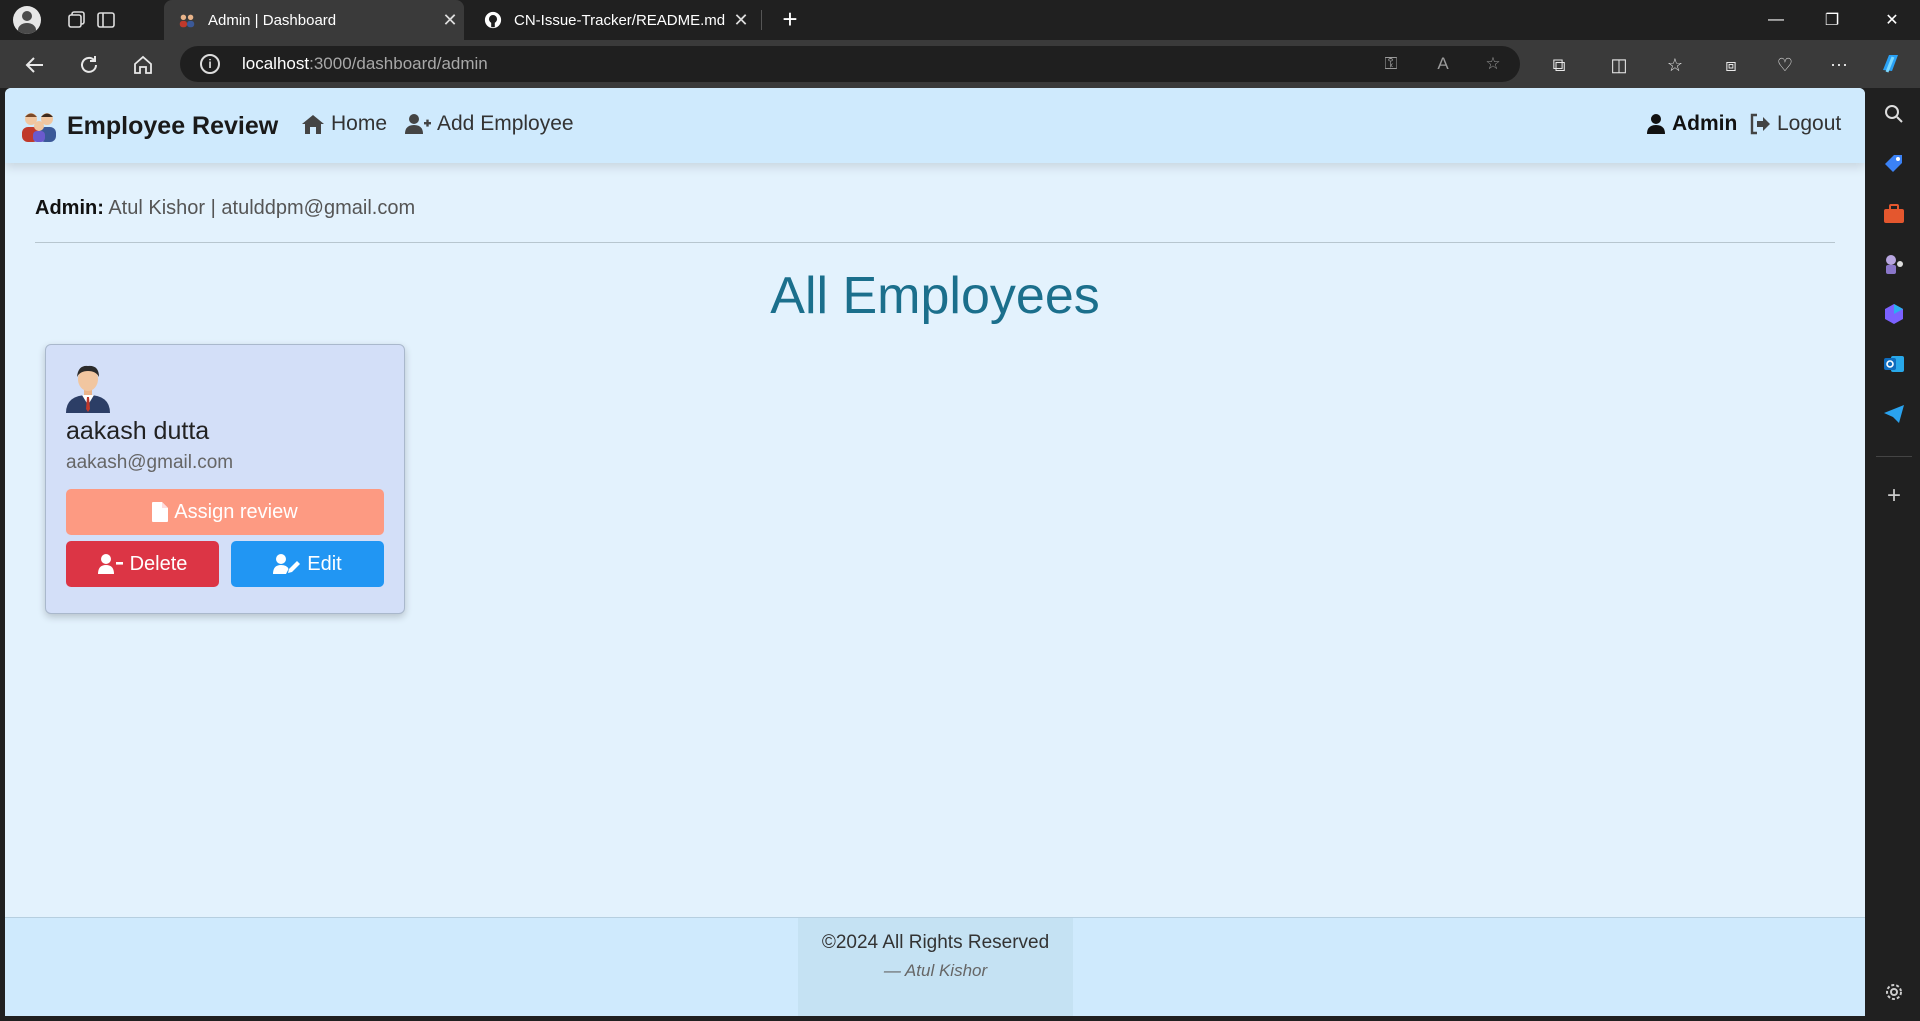 This screenshot has width=1920, height=1021. Describe the element at coordinates (272, 20) in the screenshot. I see `tab-title: Admin | Dashboard` at that location.